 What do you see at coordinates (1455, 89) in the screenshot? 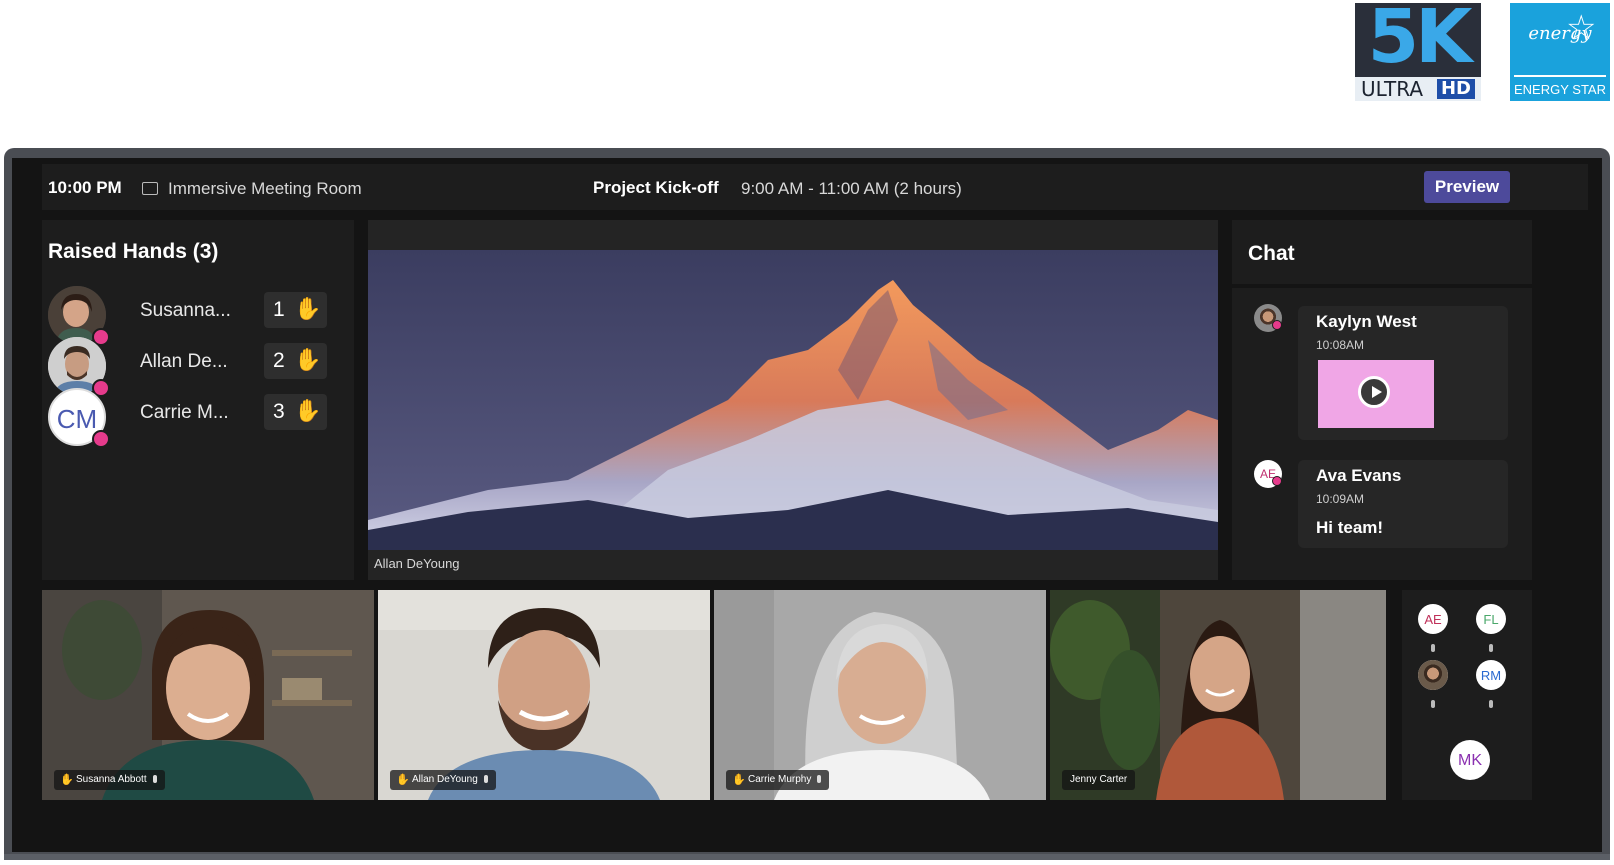
I see `logo-hd-text: HD` at bounding box center [1455, 89].